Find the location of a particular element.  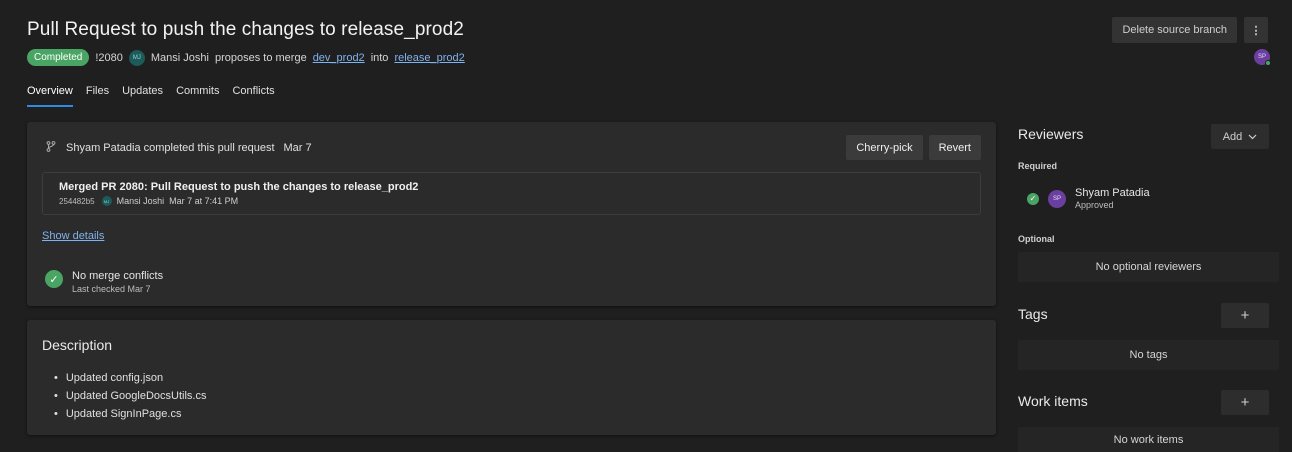

add-reviewer-button: Add is located at coordinates (1240, 136).